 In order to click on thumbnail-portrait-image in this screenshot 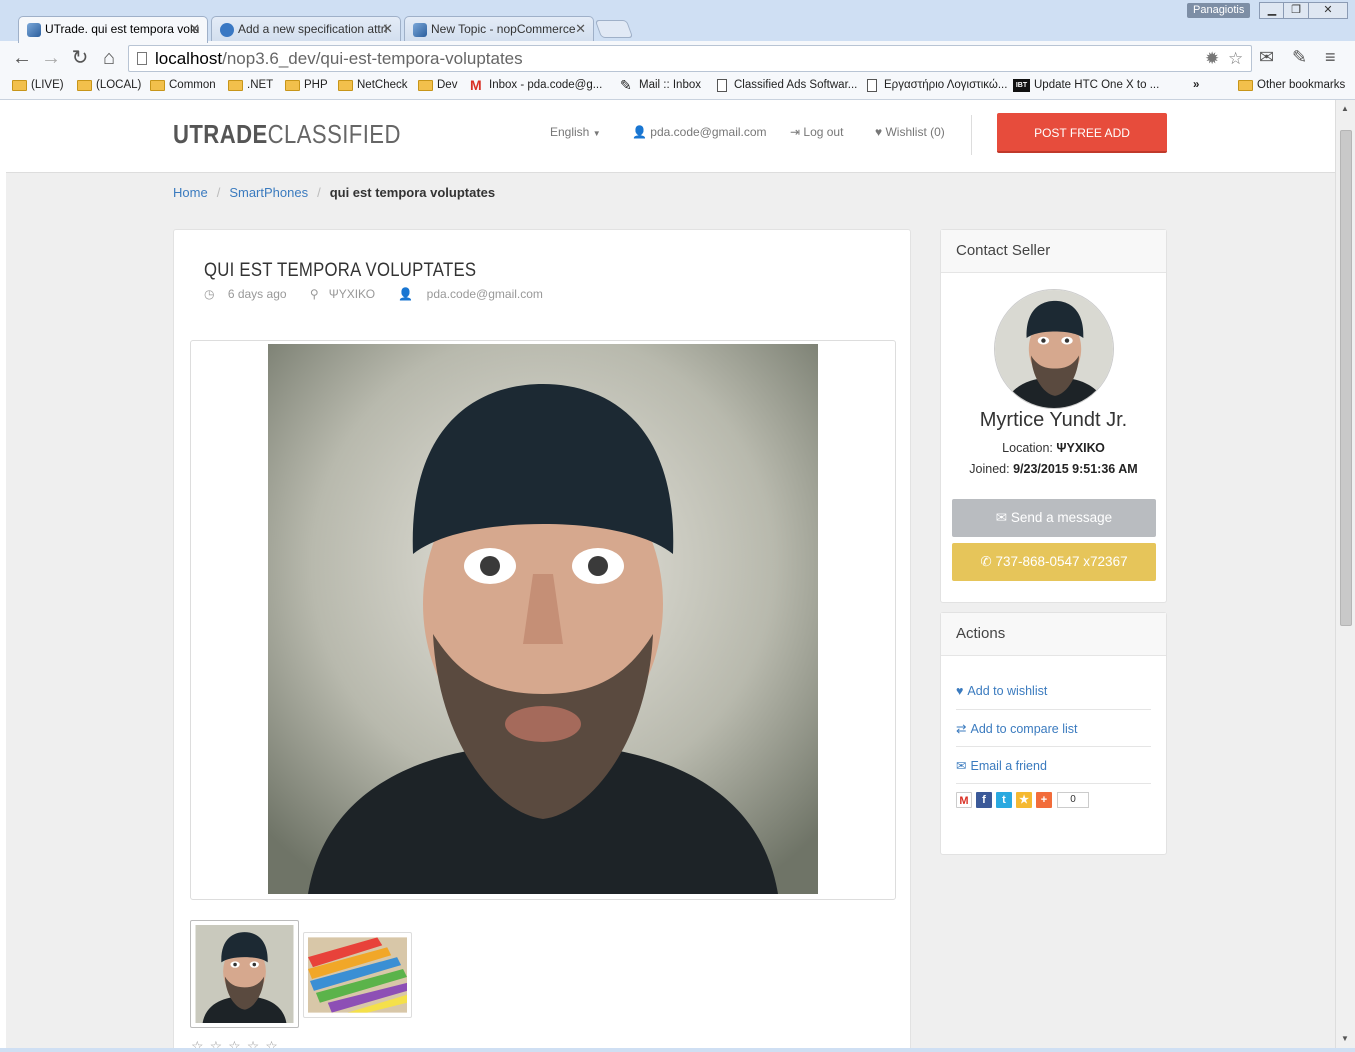, I will do `click(244, 974)`.